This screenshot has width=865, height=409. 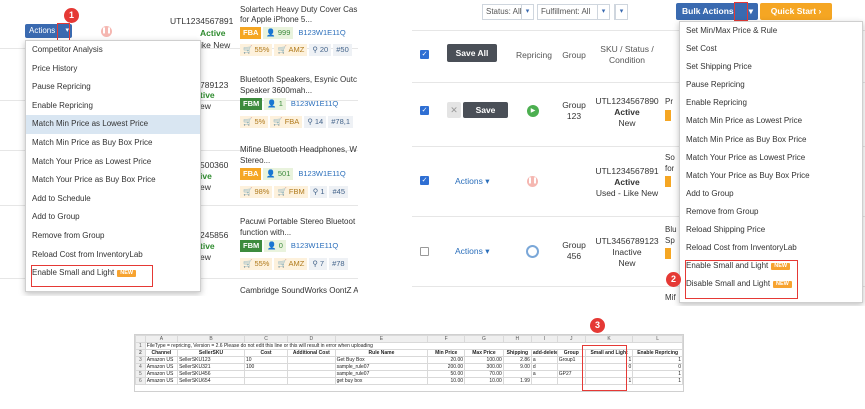 I want to click on header-cell: Shipping, so click(x=517, y=353).